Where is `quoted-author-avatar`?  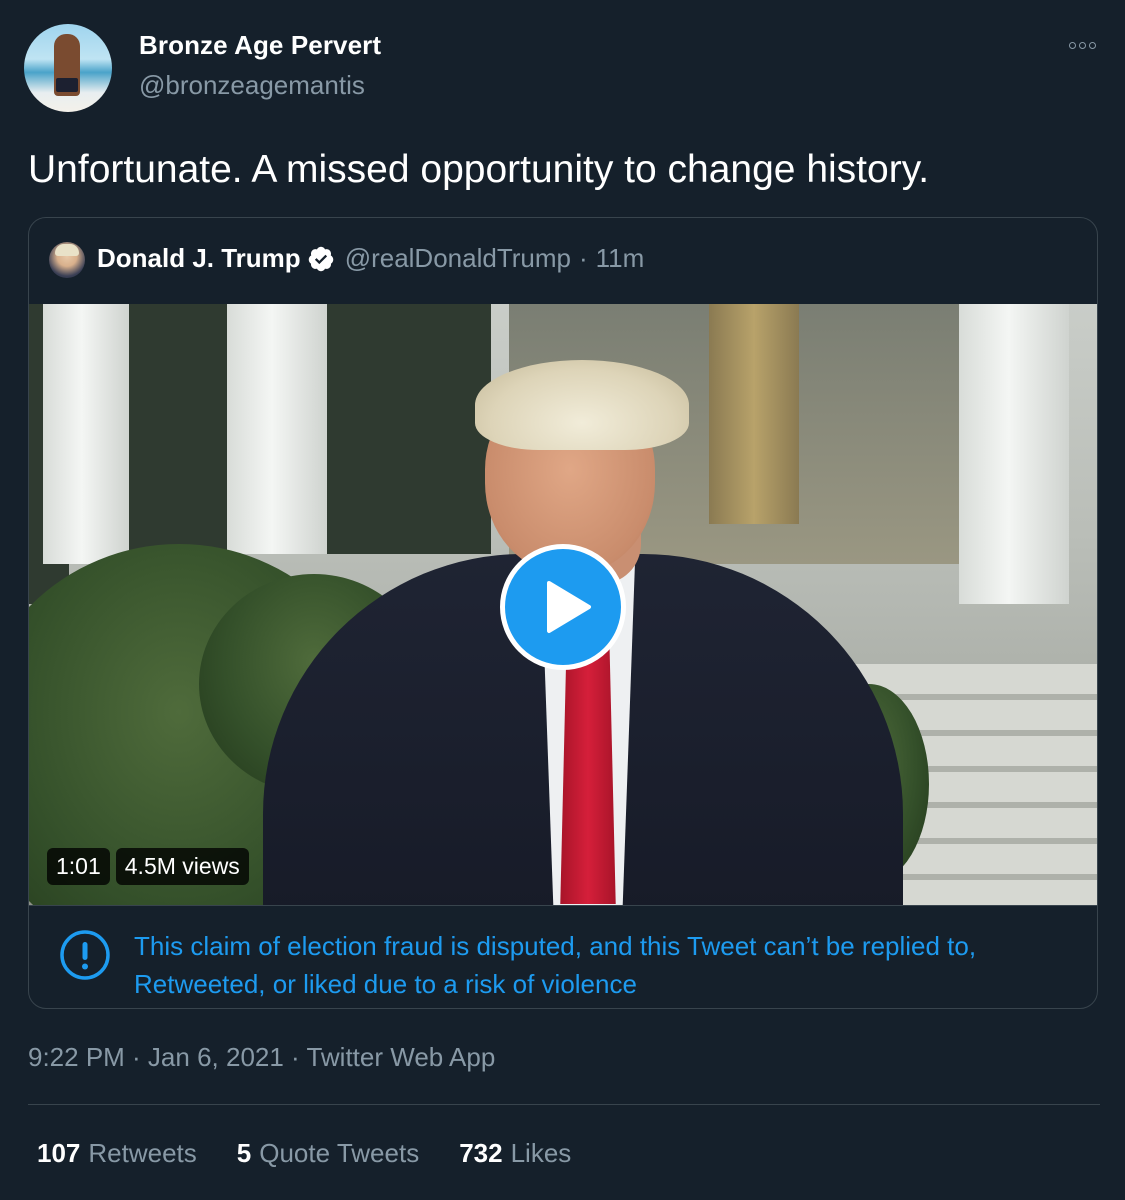
quoted-author-avatar is located at coordinates (67, 260).